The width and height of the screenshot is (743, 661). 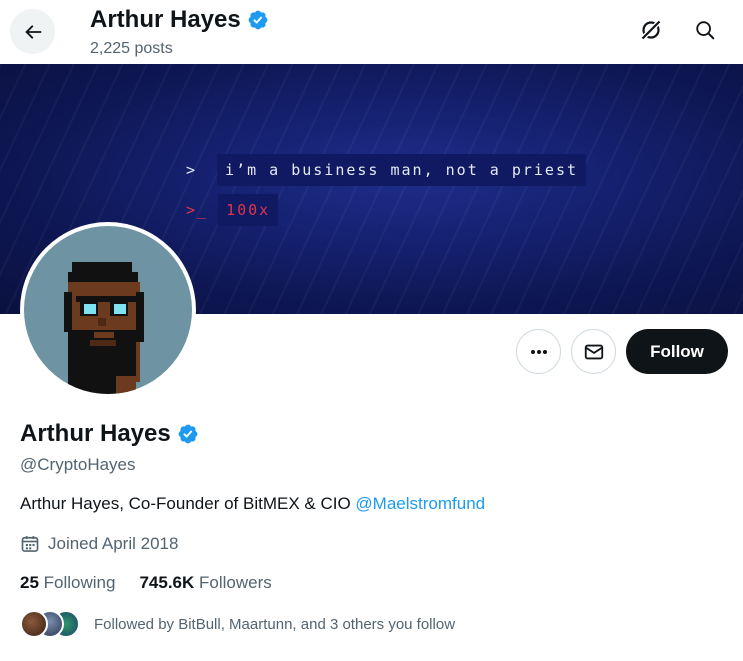 I want to click on banner-line-2: >_ 100x, so click(x=232, y=210).